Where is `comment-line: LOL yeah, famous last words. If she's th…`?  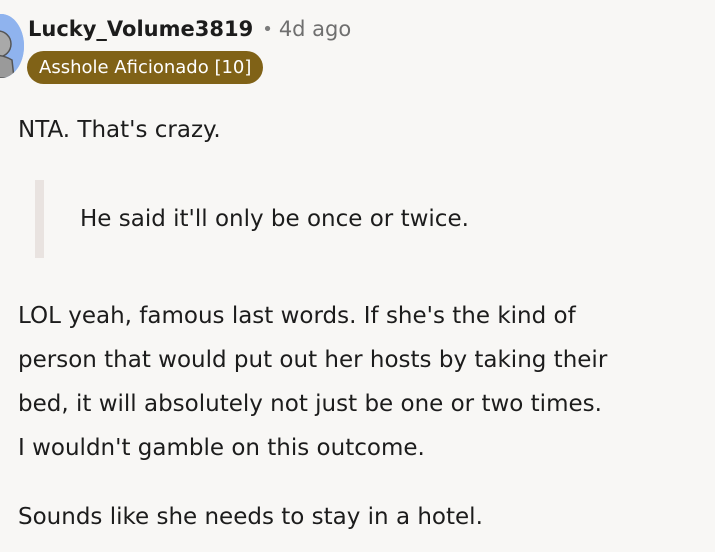
comment-line: LOL yeah, famous last words. If she's th… is located at coordinates (297, 316).